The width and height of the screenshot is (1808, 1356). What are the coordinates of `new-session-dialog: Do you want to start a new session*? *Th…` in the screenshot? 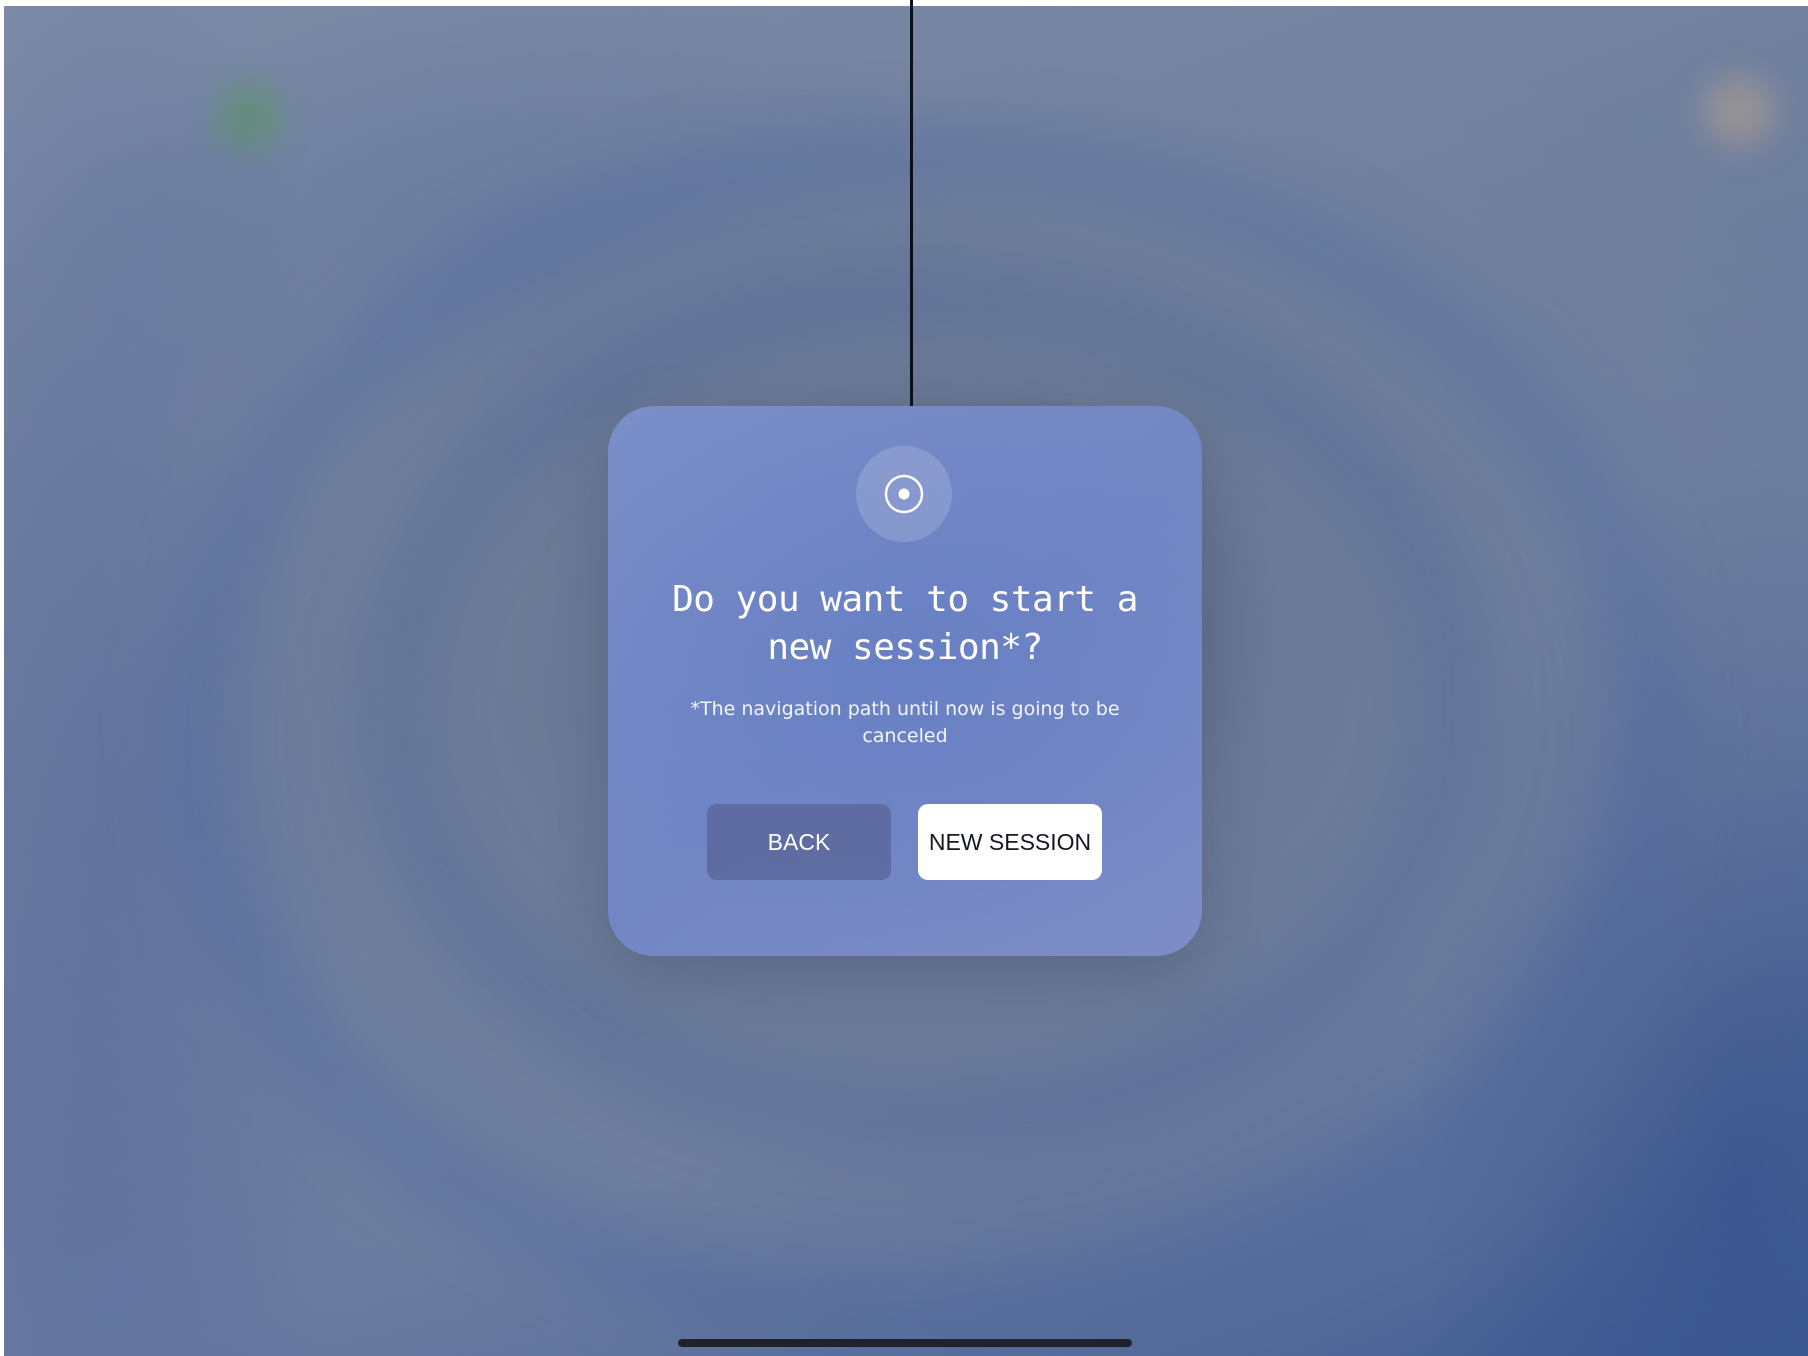 It's located at (905, 681).